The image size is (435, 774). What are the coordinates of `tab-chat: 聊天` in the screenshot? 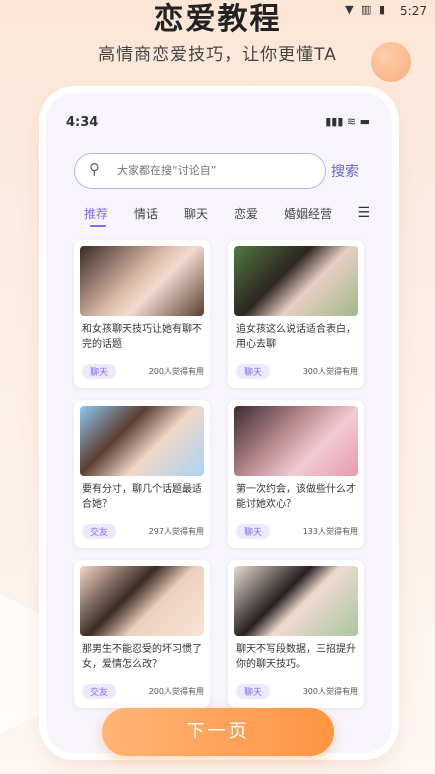 It's located at (196, 213).